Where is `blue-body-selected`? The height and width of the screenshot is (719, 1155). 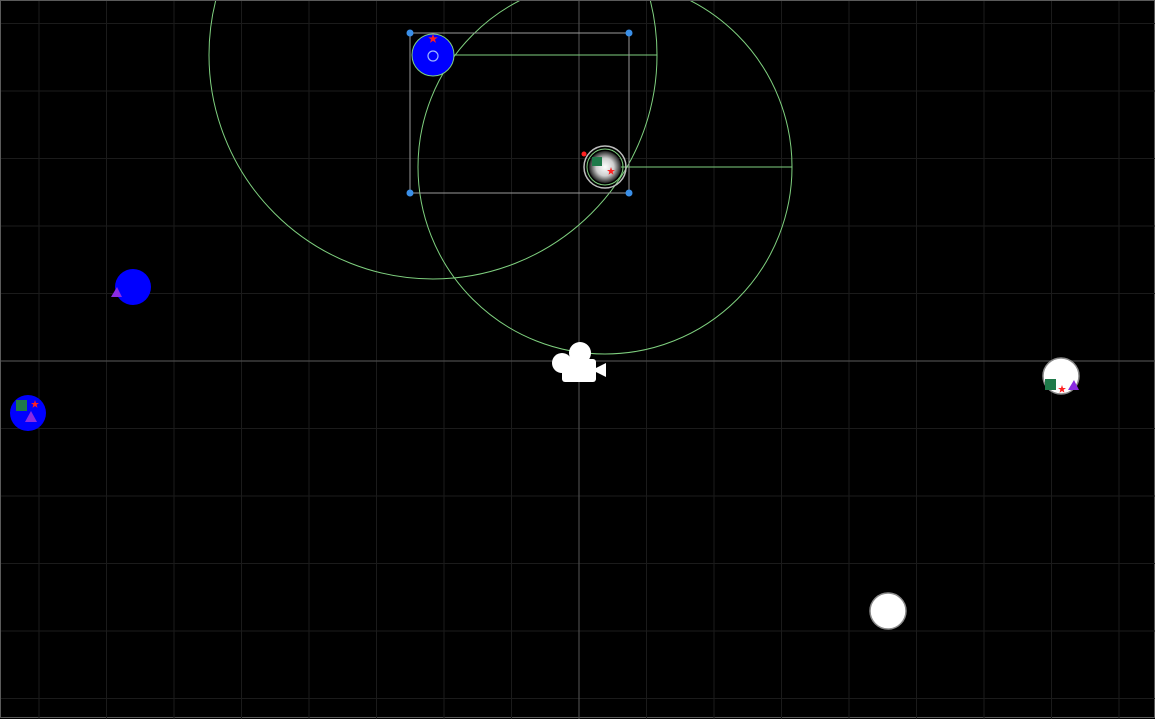
blue-body-selected is located at coordinates (433, 55).